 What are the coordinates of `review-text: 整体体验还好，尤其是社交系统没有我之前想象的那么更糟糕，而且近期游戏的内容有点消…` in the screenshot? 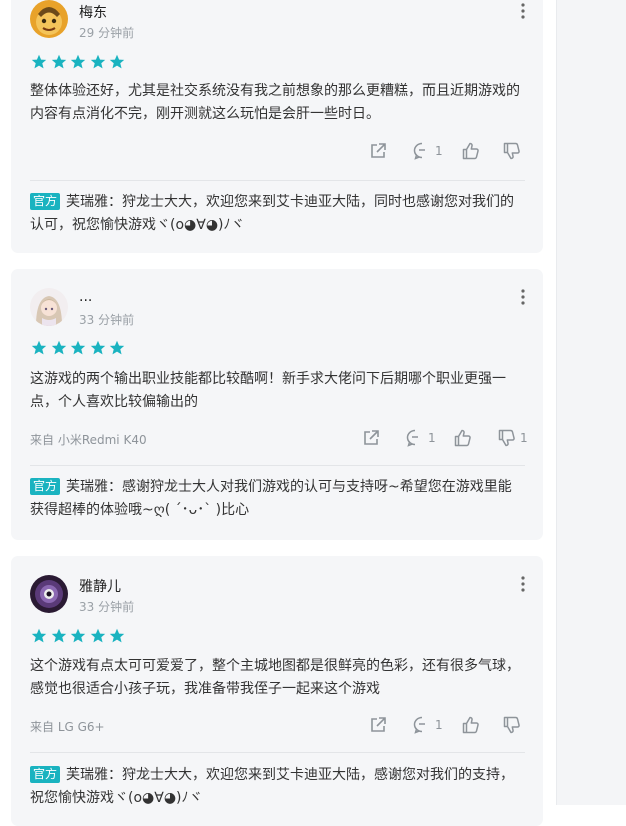 It's located at (275, 102).